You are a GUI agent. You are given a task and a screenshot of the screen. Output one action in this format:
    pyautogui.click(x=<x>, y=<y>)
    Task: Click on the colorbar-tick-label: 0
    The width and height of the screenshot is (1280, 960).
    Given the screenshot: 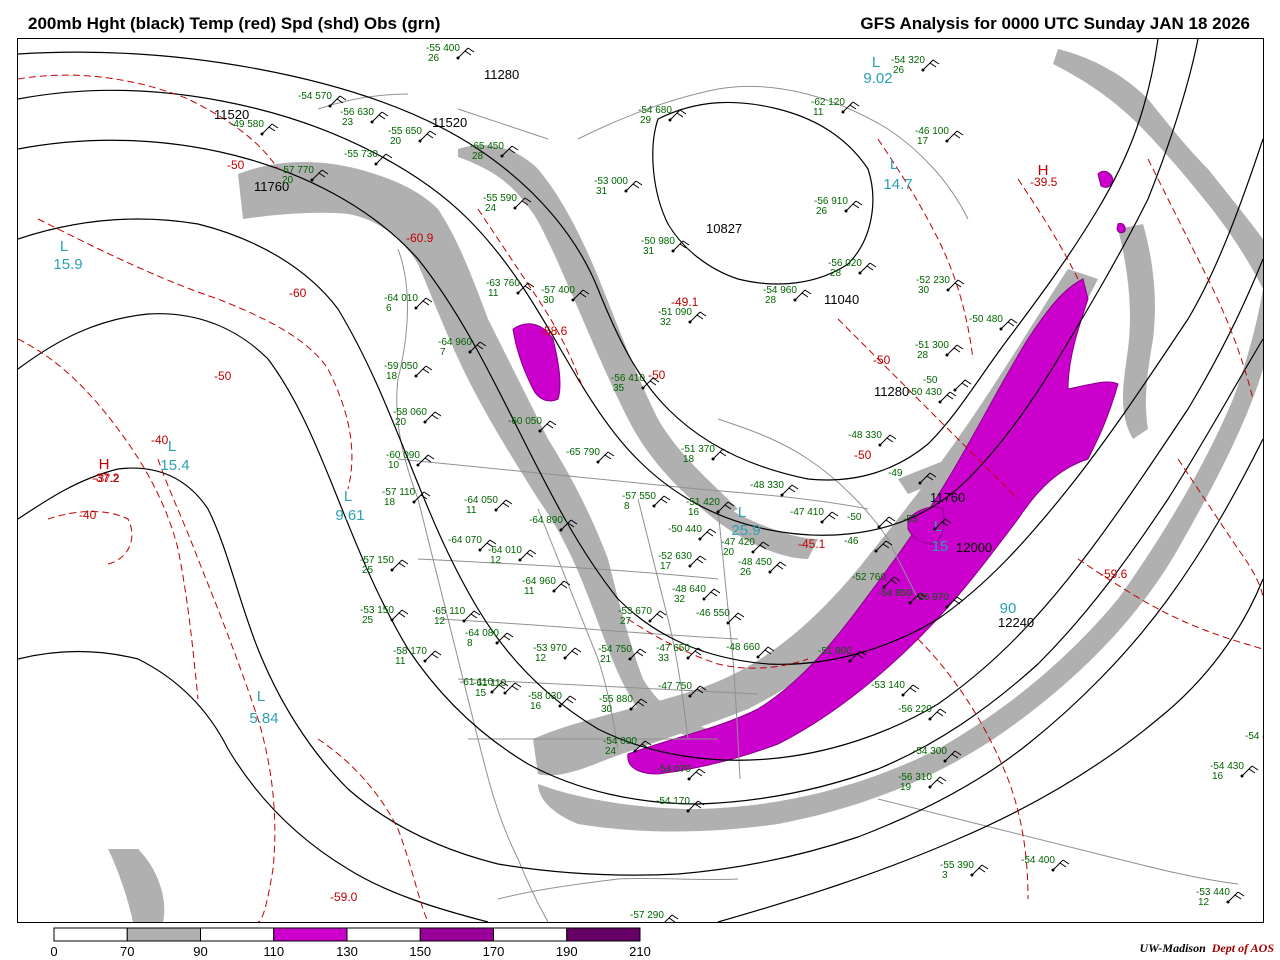 What is the action you would take?
    pyautogui.click(x=54, y=951)
    